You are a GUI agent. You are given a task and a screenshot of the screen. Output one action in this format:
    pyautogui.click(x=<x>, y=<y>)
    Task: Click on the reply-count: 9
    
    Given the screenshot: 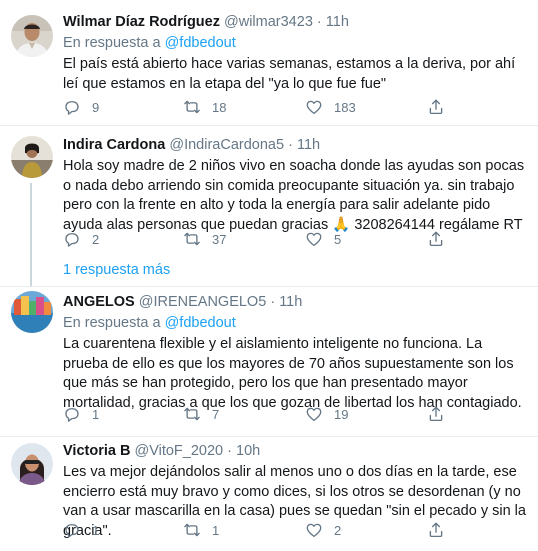 What is the action you would take?
    pyautogui.click(x=96, y=107)
    